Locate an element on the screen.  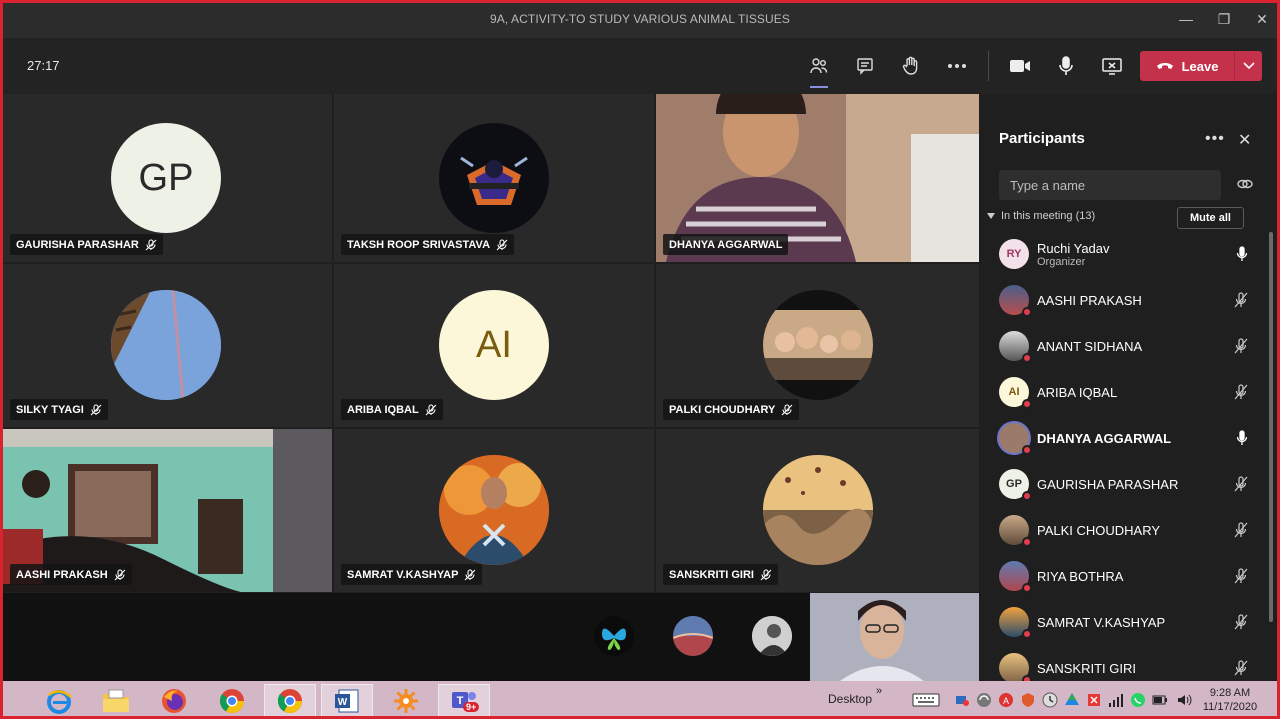
more-options-icon is located at coordinates (957, 66).